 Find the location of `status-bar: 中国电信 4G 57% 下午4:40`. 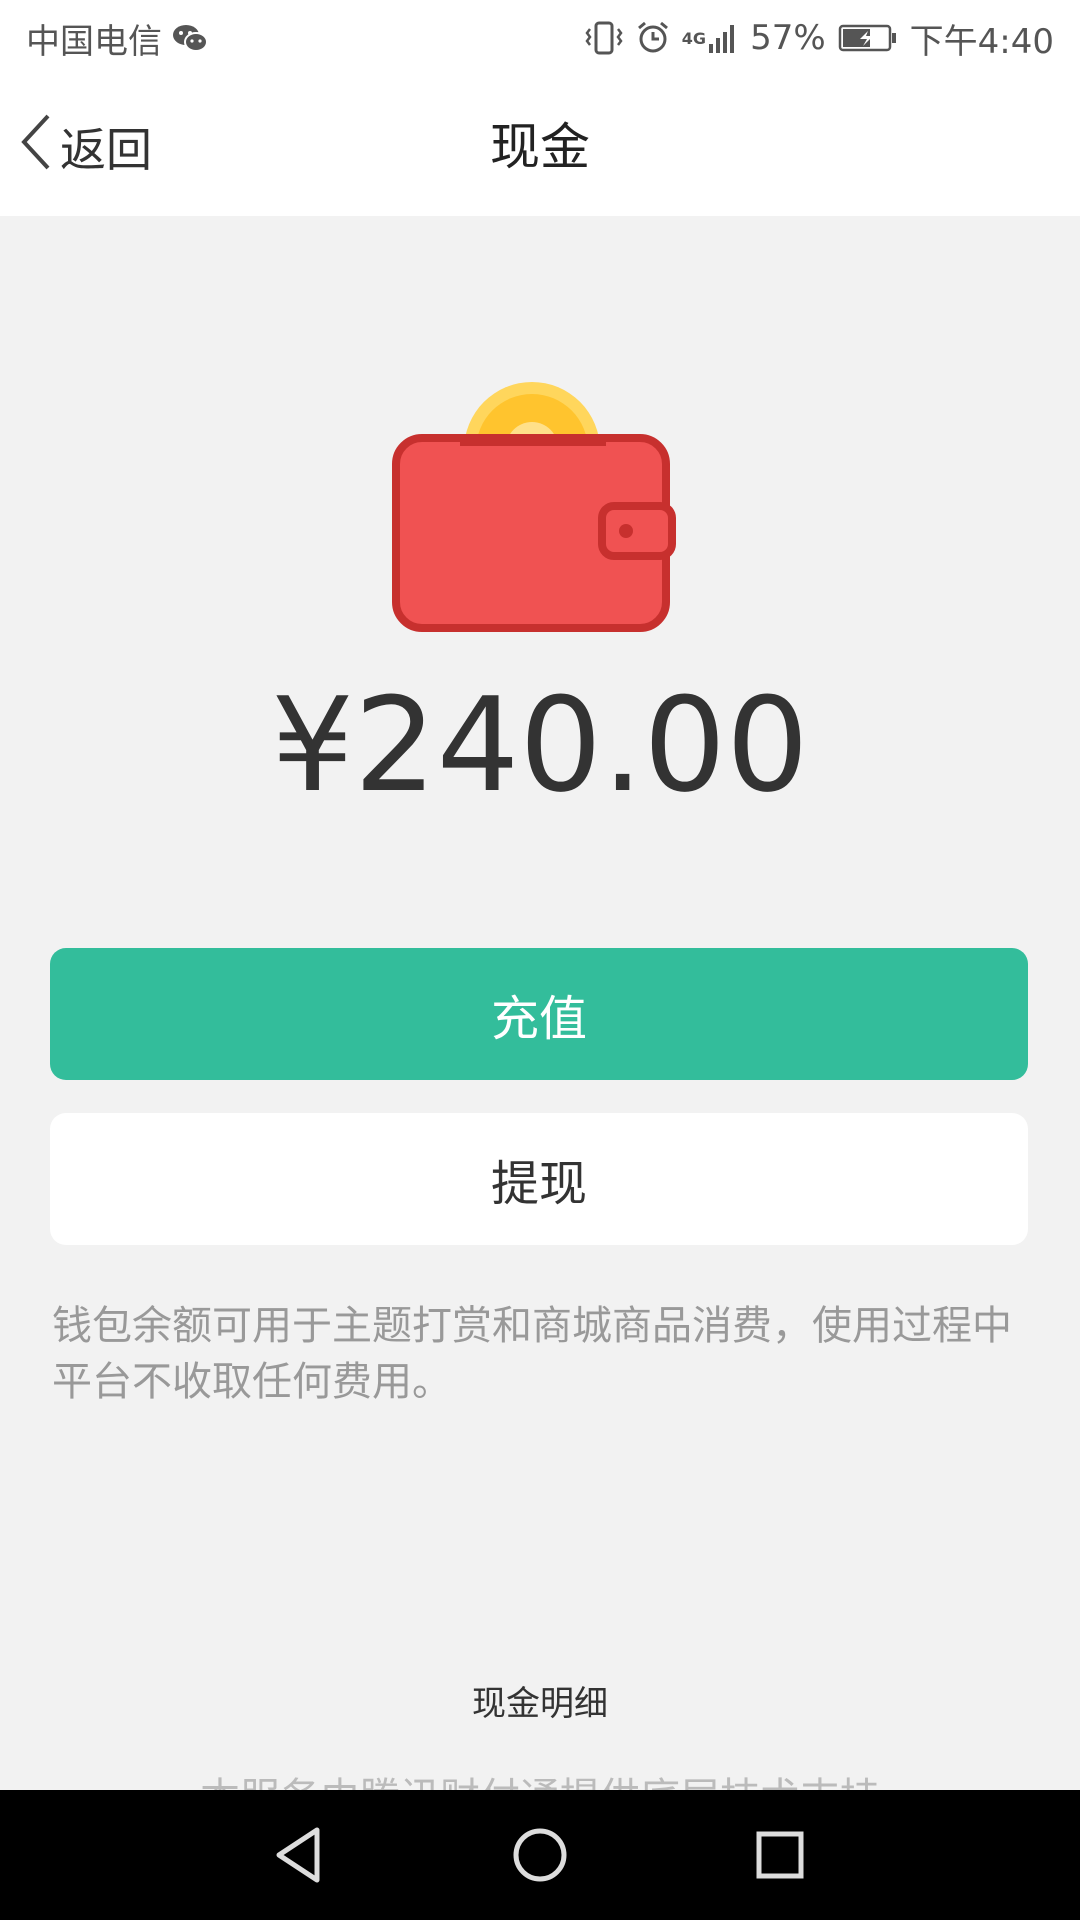

status-bar: 中国电信 4G 57% 下午4:40 is located at coordinates (540, 38).